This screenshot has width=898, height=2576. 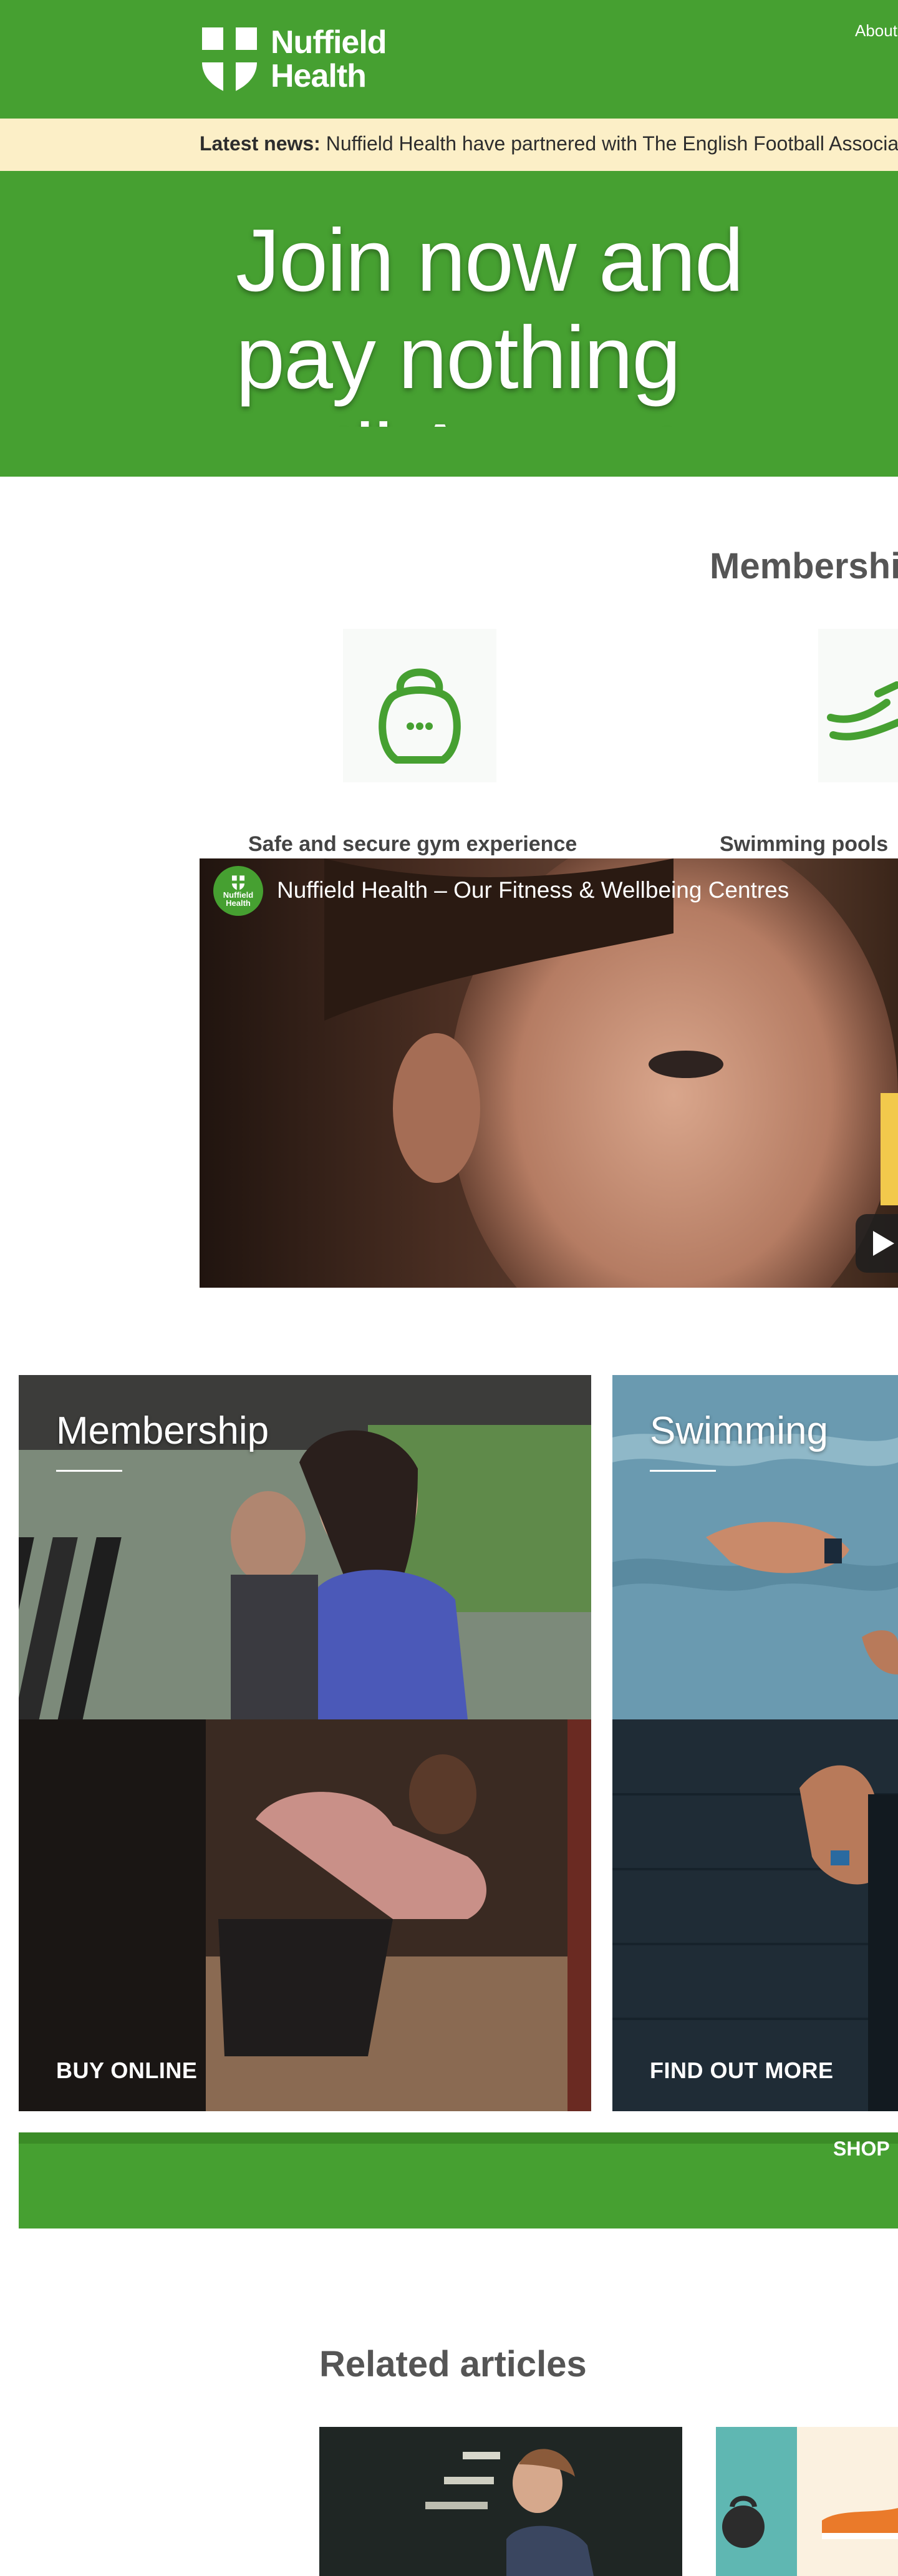 I want to click on buy-online-link: BUY ONLINE, so click(x=126, y=2071).